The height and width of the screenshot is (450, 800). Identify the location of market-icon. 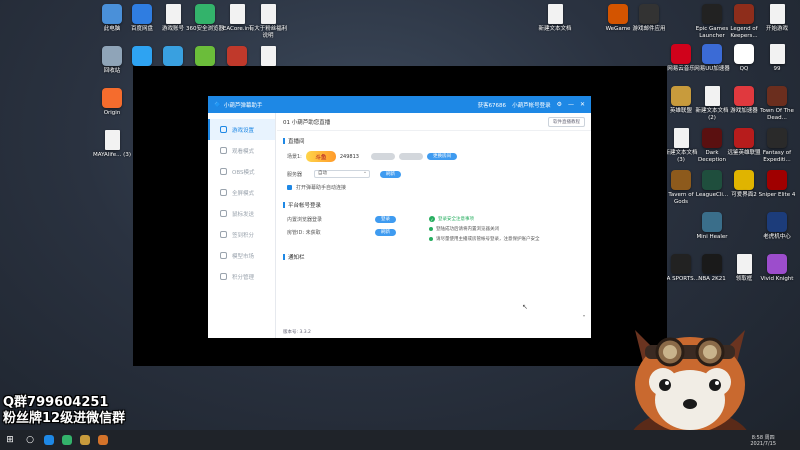
(223, 255).